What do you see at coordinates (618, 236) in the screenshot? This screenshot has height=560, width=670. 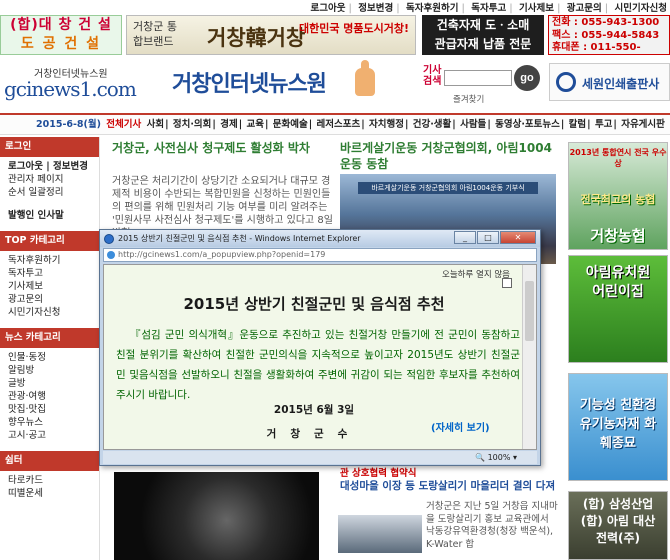 I see `ad-line: 거창농협` at bounding box center [618, 236].